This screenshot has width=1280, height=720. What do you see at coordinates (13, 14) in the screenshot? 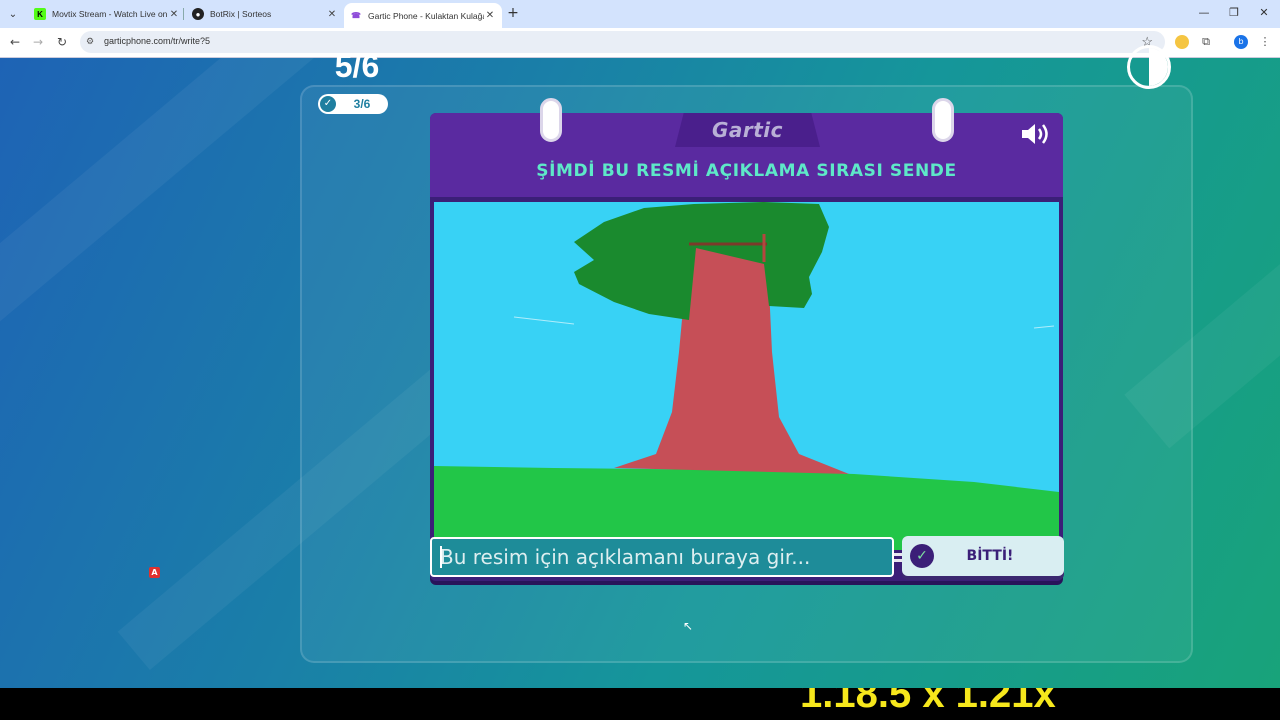
I see `tab-search-icon: ⌄` at bounding box center [13, 14].